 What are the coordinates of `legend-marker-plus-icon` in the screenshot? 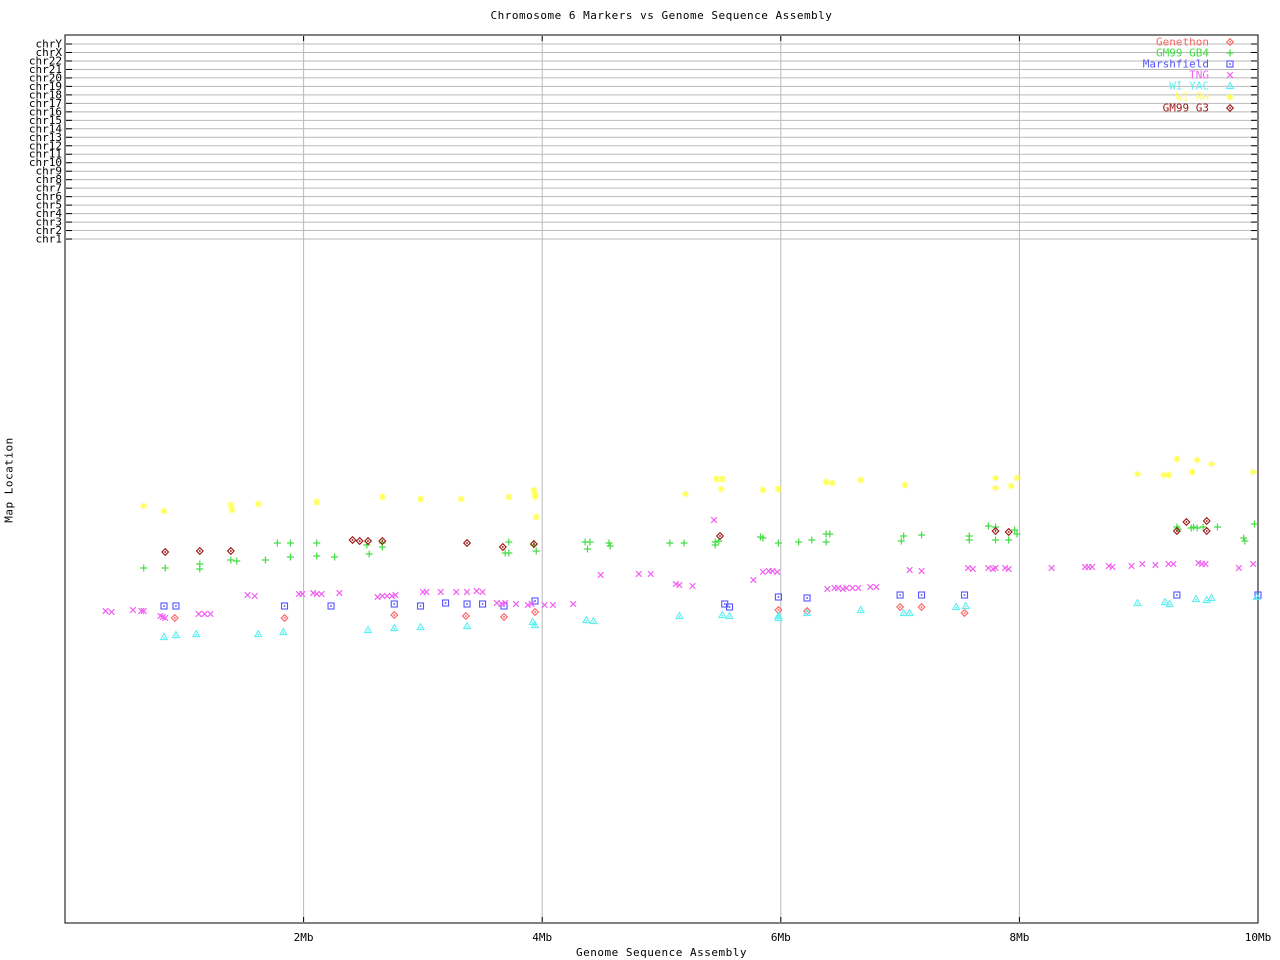 It's located at (1230, 53).